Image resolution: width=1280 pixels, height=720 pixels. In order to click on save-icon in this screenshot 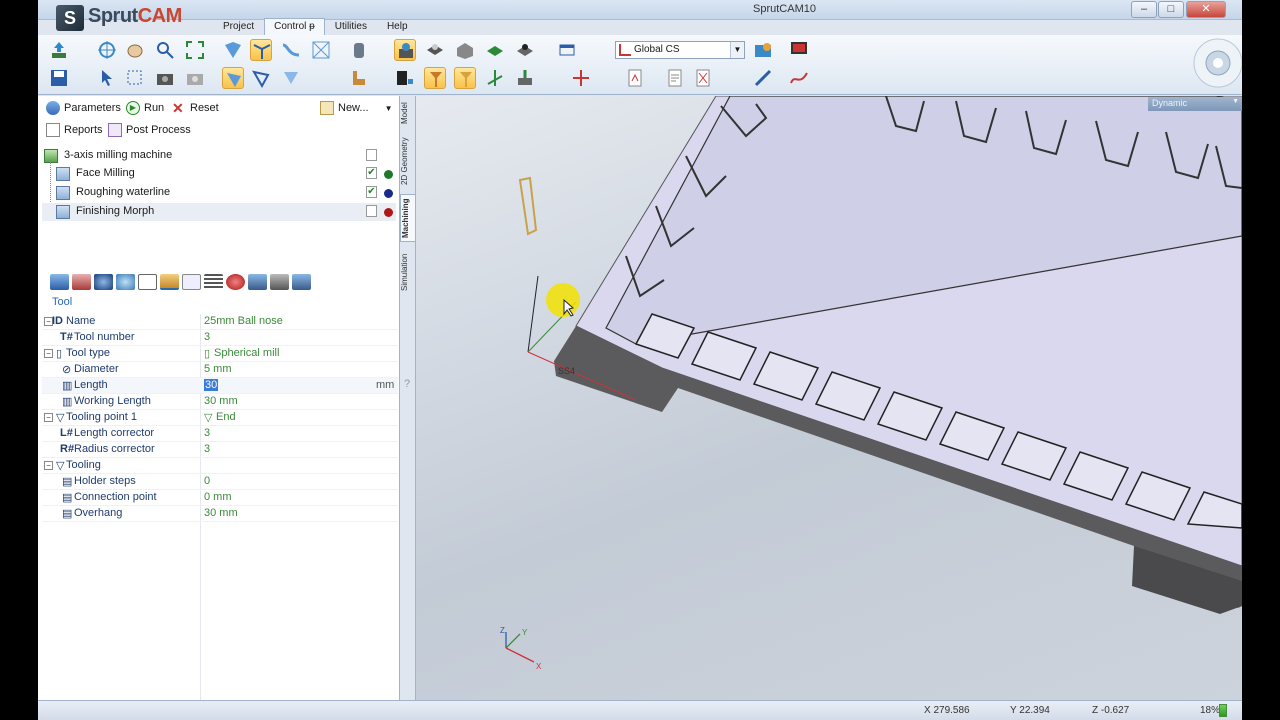, I will do `click(59, 78)`.